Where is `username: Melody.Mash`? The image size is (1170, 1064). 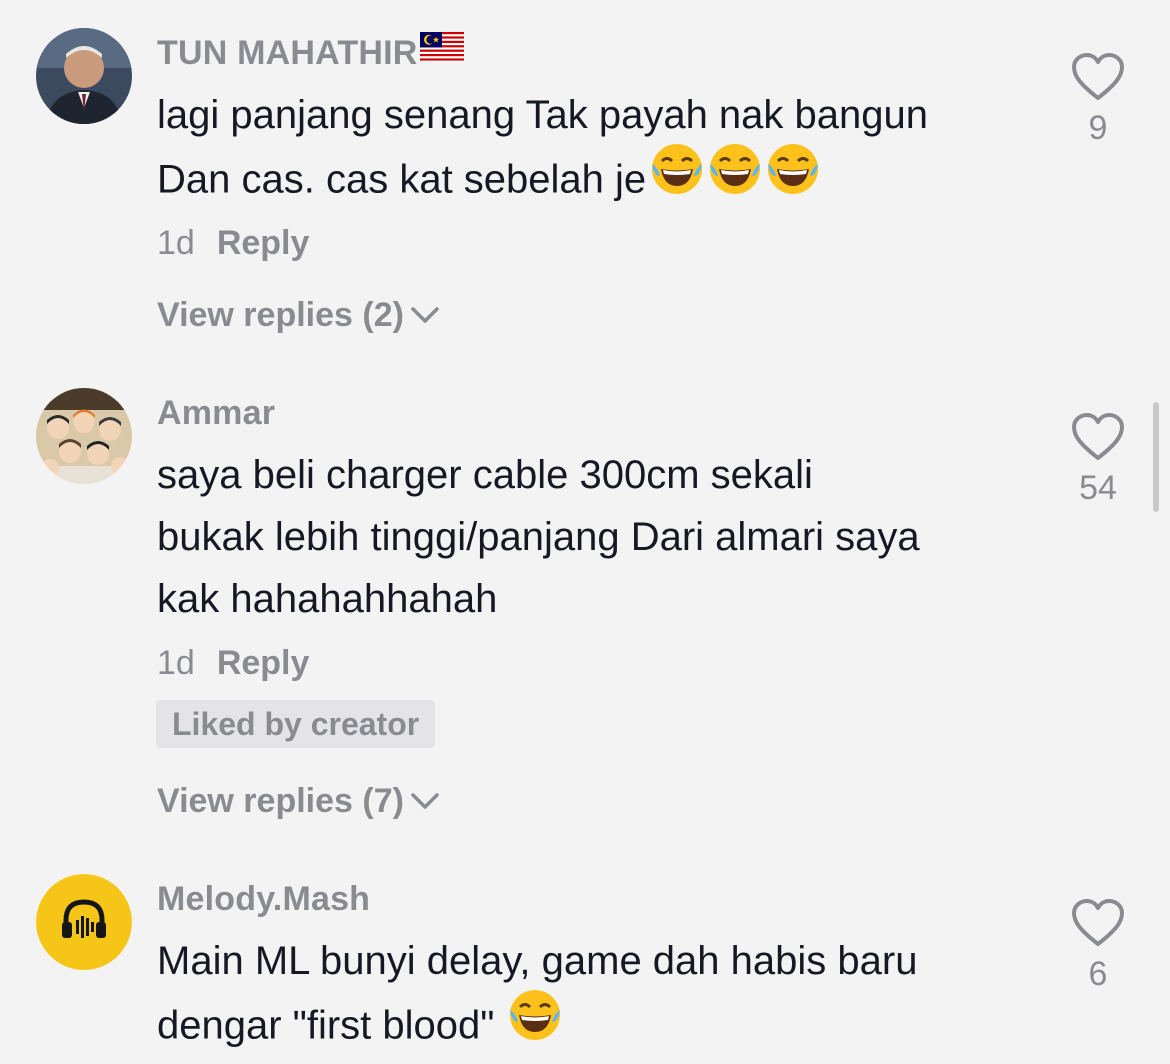
username: Melody.Mash is located at coordinates (263, 899).